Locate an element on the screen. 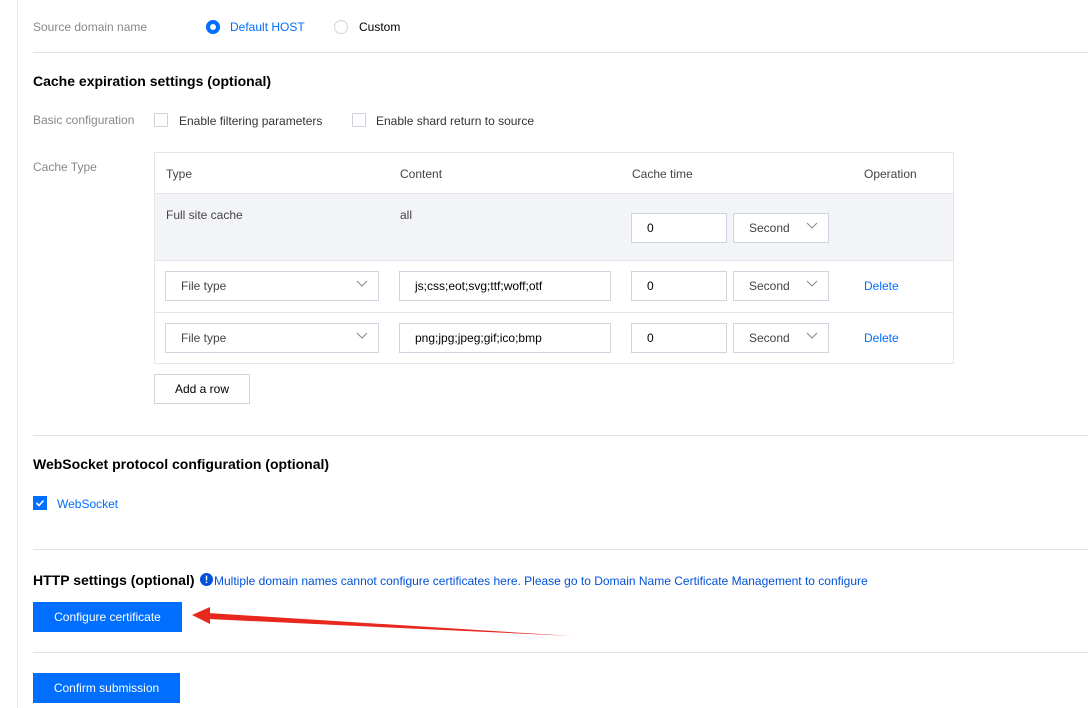 The height and width of the screenshot is (708, 1088). row2-delete-link: Delete is located at coordinates (881, 338).